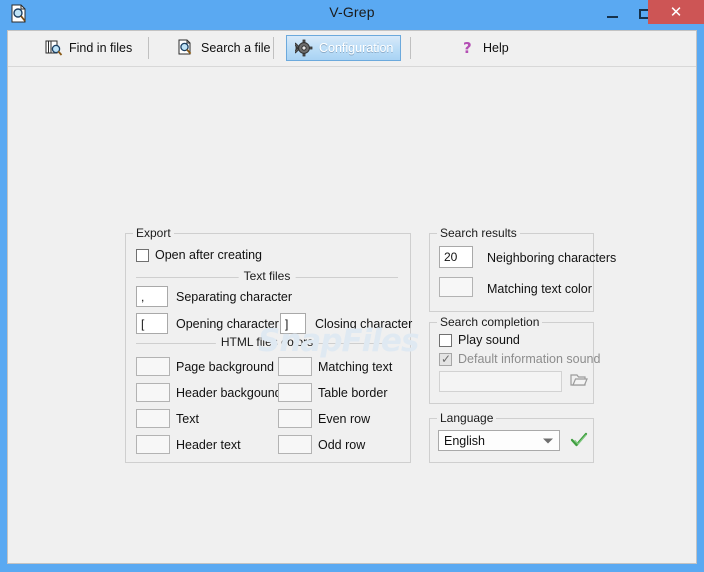  I want to click on language-group: Language English, so click(511, 437).